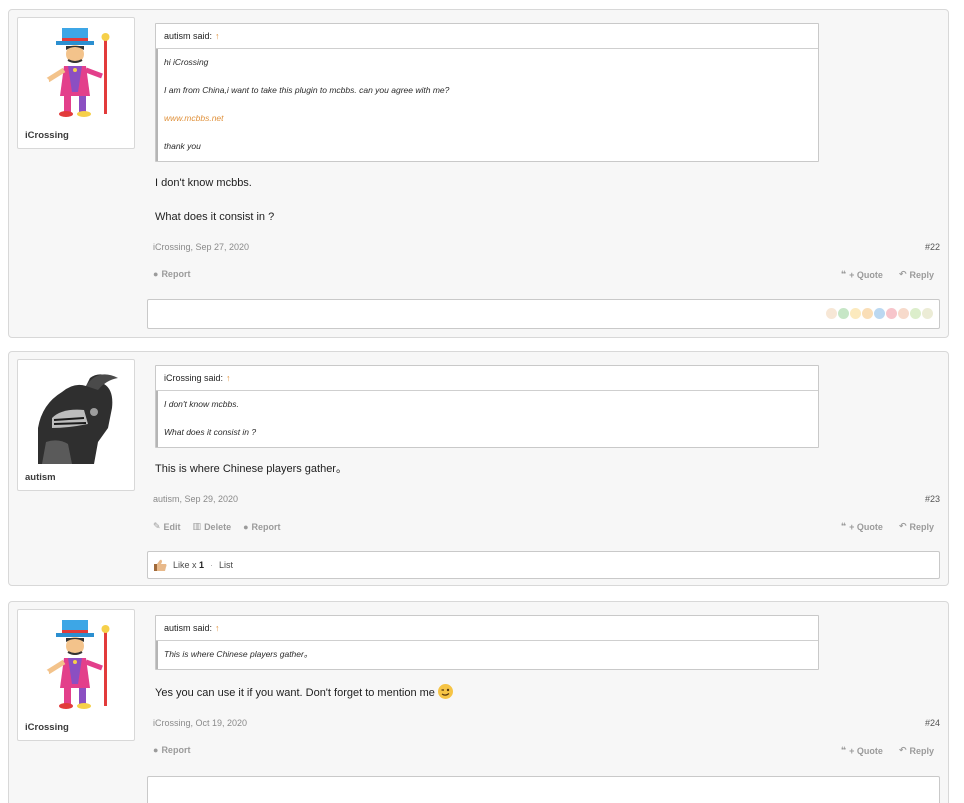  I want to click on delete-label: Delete, so click(218, 526).